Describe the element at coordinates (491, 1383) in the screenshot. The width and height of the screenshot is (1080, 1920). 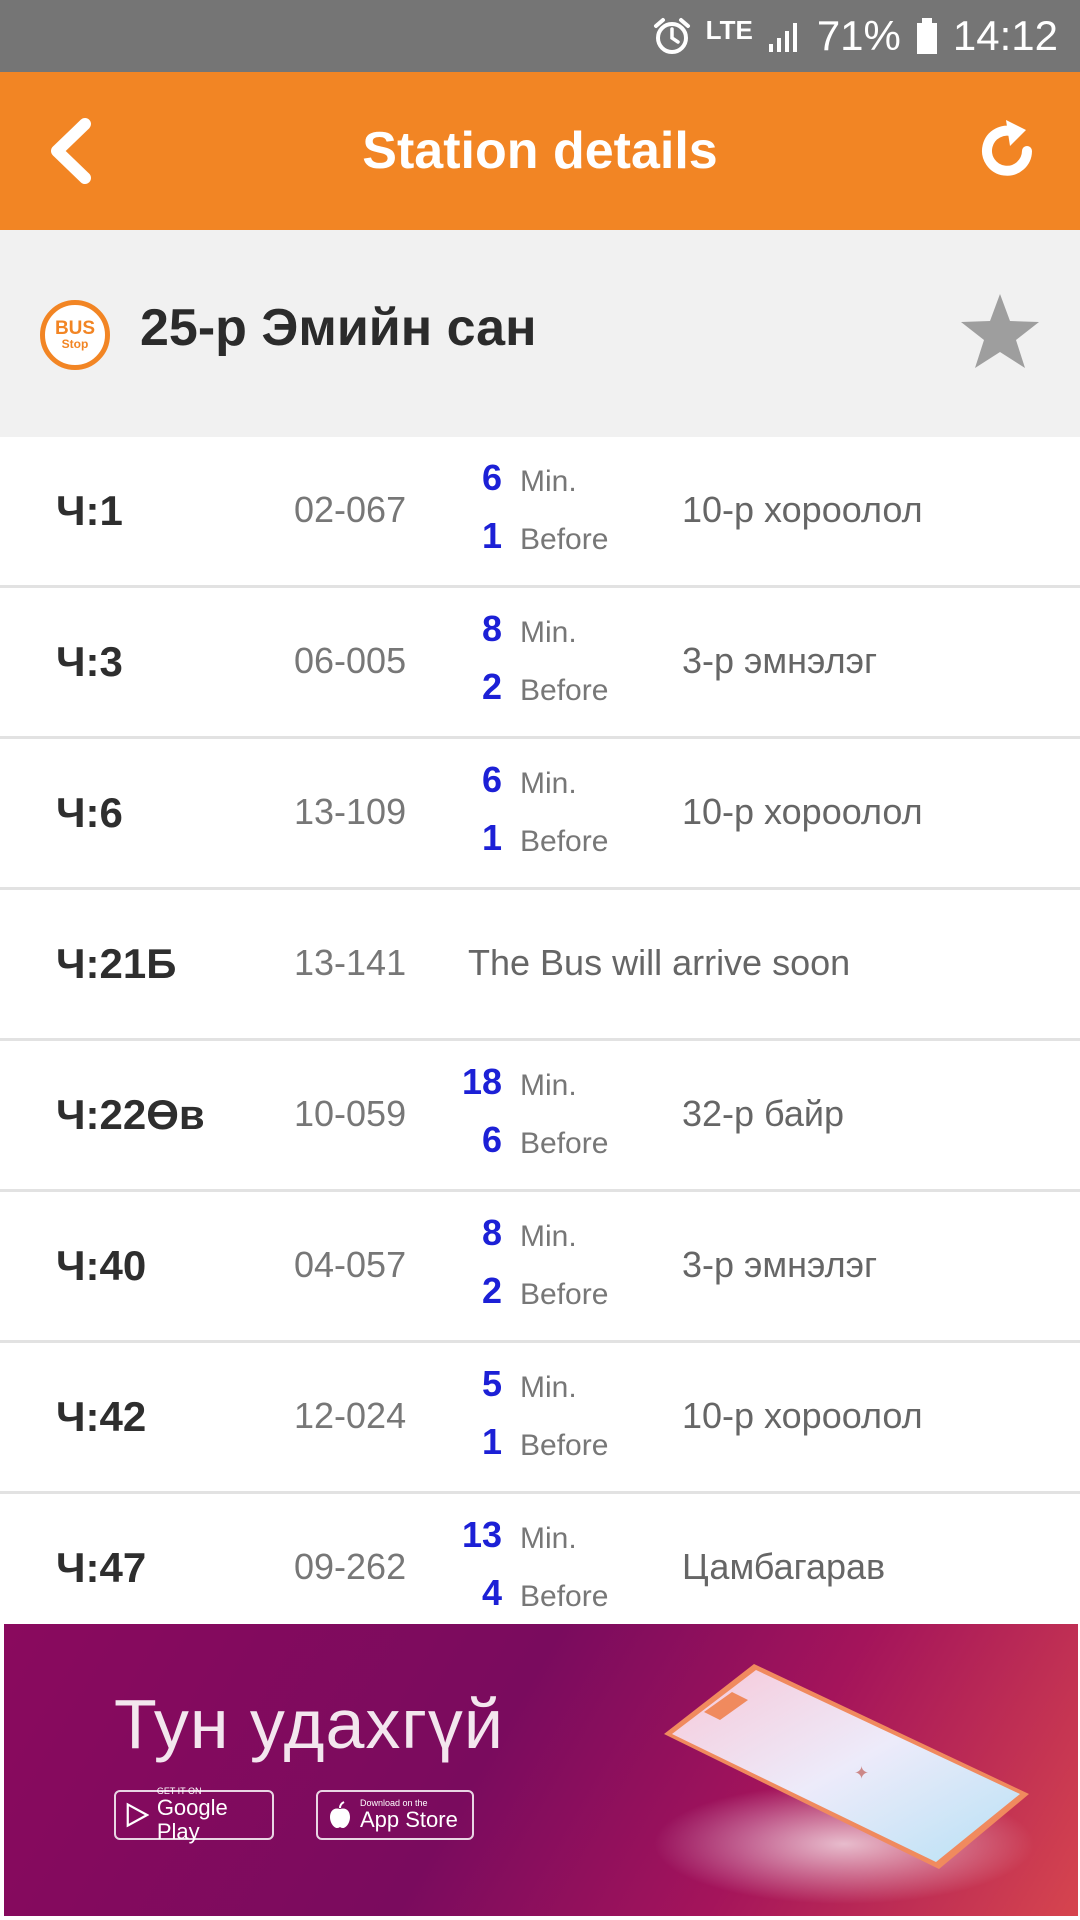
I see `eta-minutes: 5` at that location.